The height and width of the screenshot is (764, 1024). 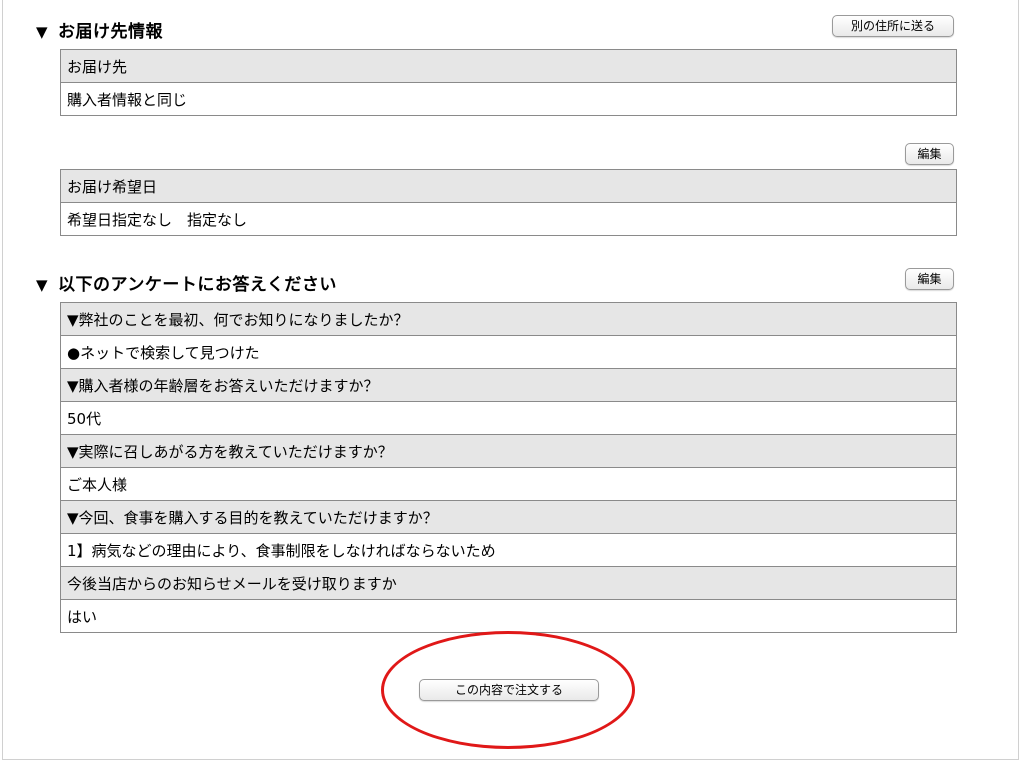 I want to click on address-value: 購入者情報と同じ, so click(x=508, y=99).